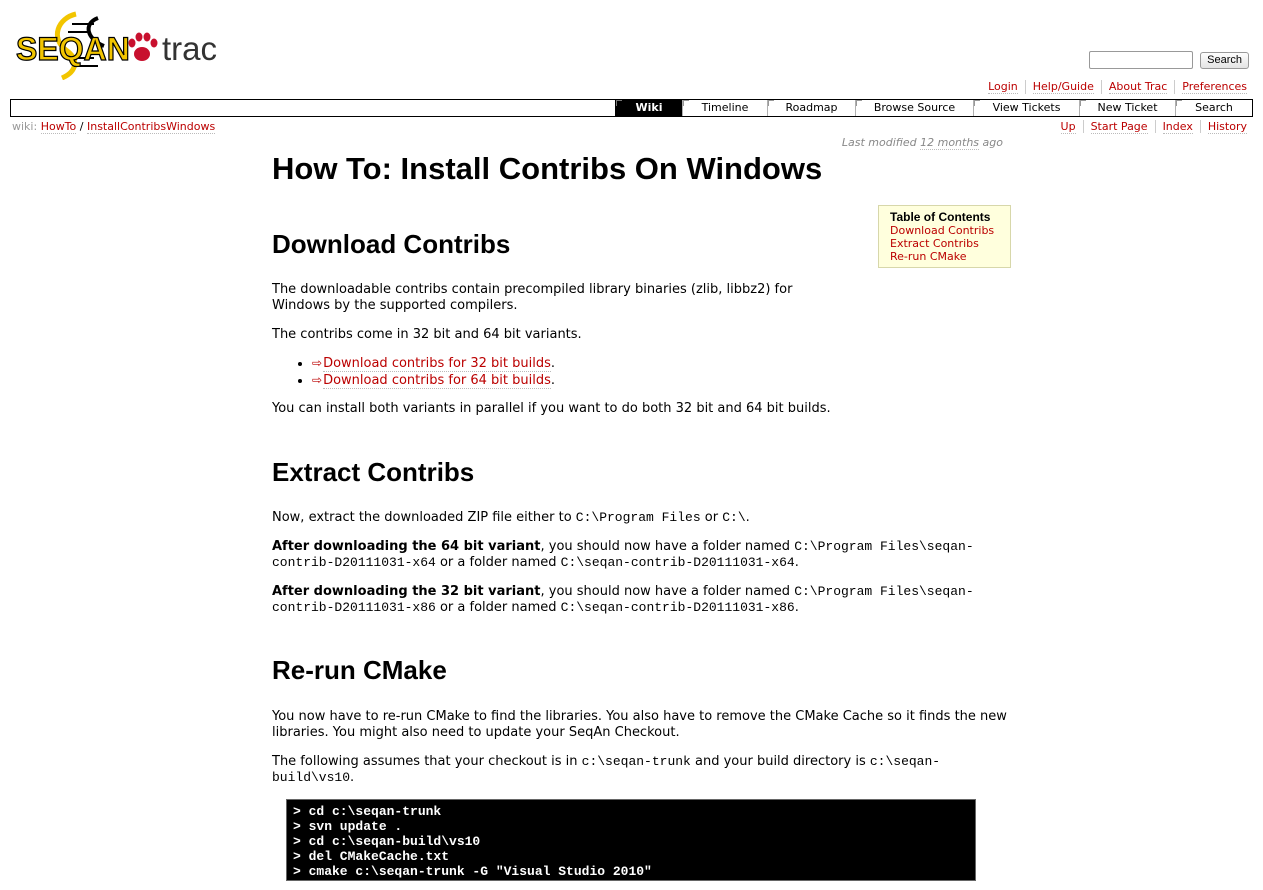 This screenshot has height=890, width=1263. I want to click on last-modified-suffix: ago, so click(992, 142).